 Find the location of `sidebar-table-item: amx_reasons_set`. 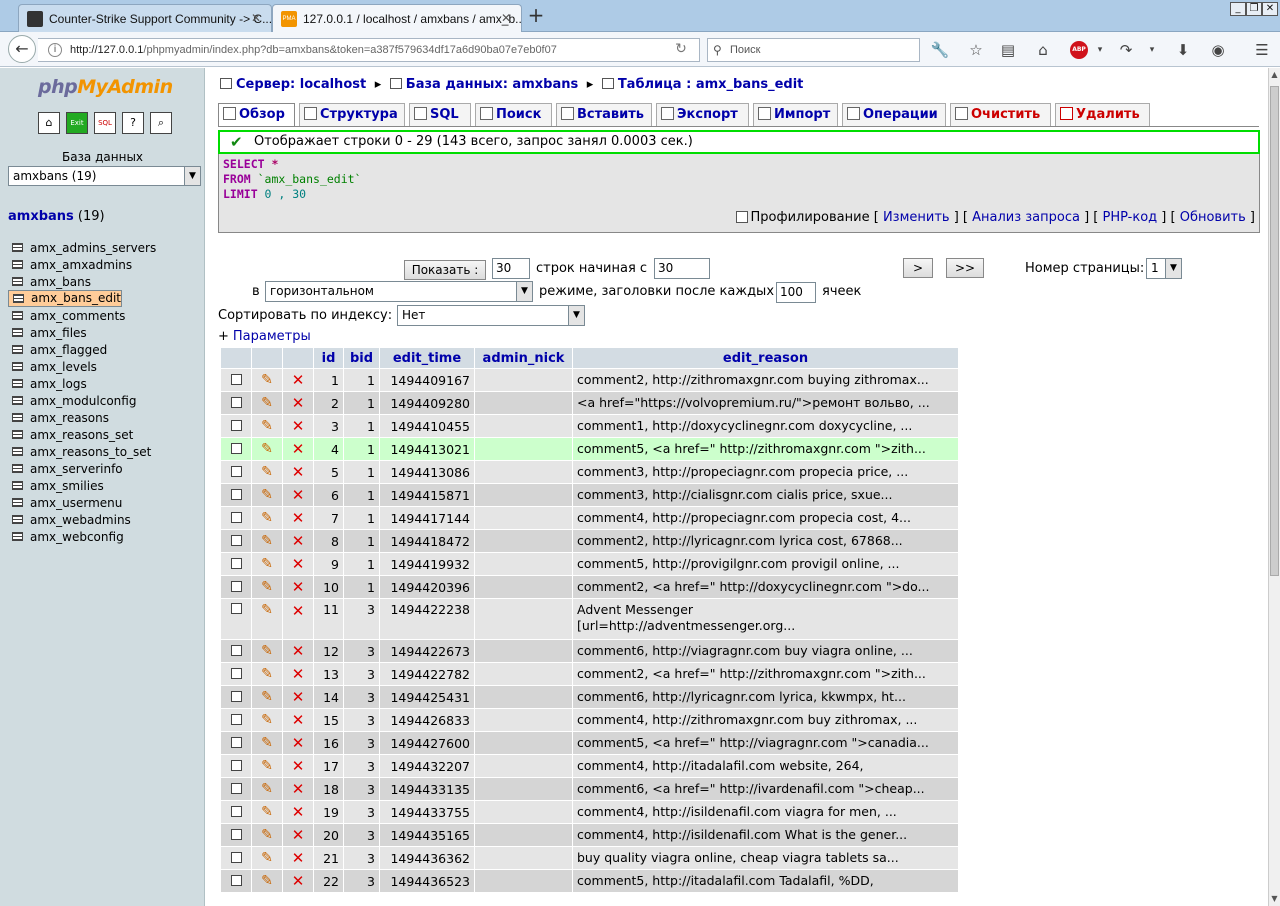

sidebar-table-item: amx_reasons_set is located at coordinates (105, 434).